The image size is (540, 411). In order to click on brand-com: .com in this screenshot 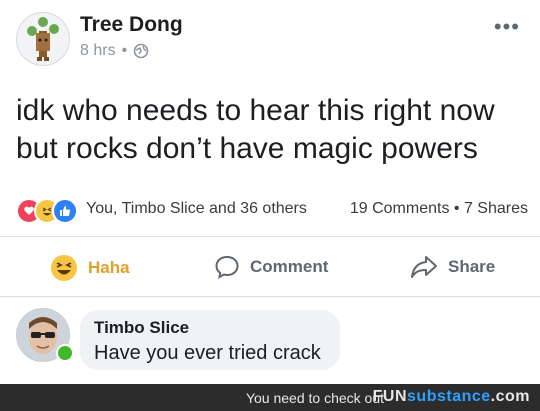, I will do `click(510, 396)`.